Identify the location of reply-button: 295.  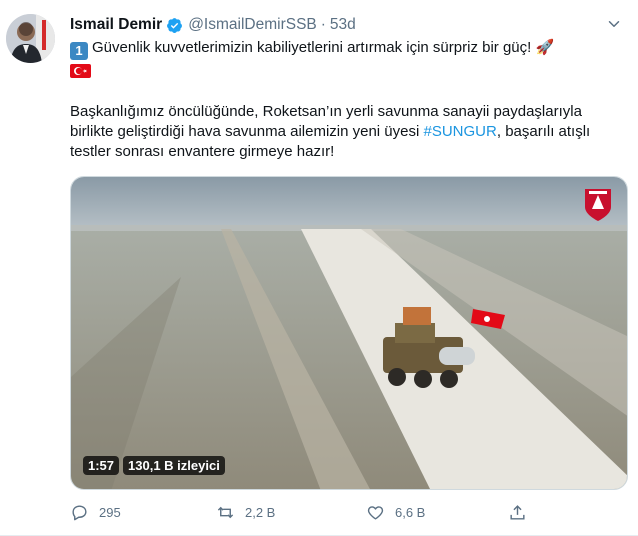
(95, 512).